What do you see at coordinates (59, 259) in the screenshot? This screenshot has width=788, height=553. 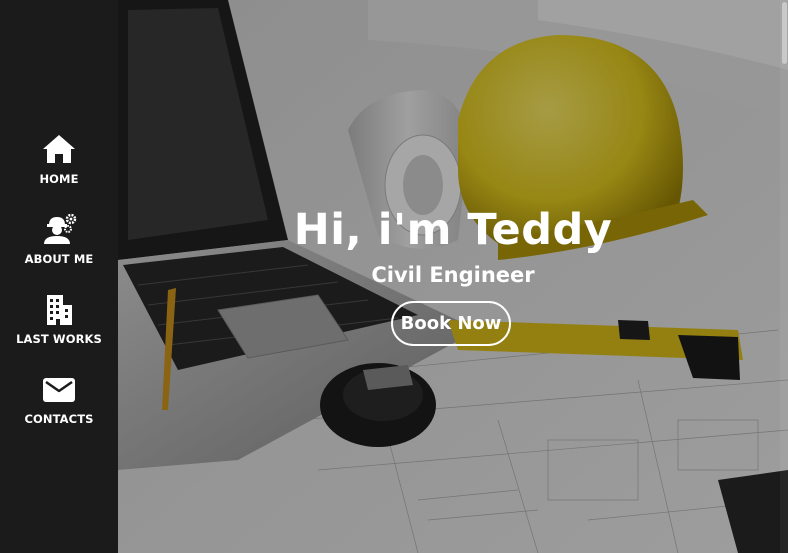 I see `nav-label-about: ABOUT ME` at bounding box center [59, 259].